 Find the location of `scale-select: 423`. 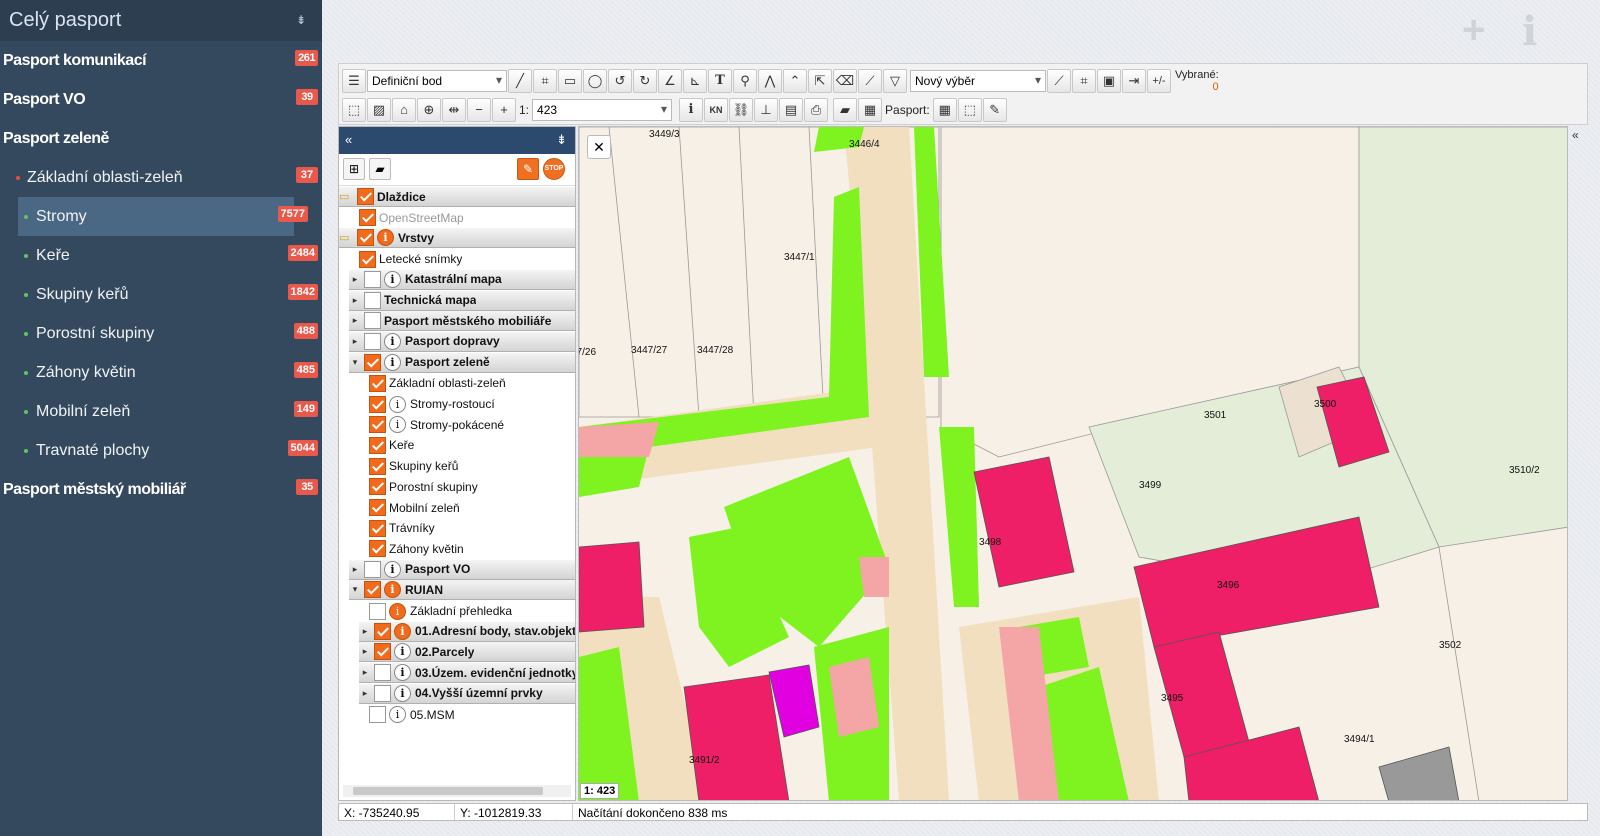

scale-select: 423 is located at coordinates (602, 109).